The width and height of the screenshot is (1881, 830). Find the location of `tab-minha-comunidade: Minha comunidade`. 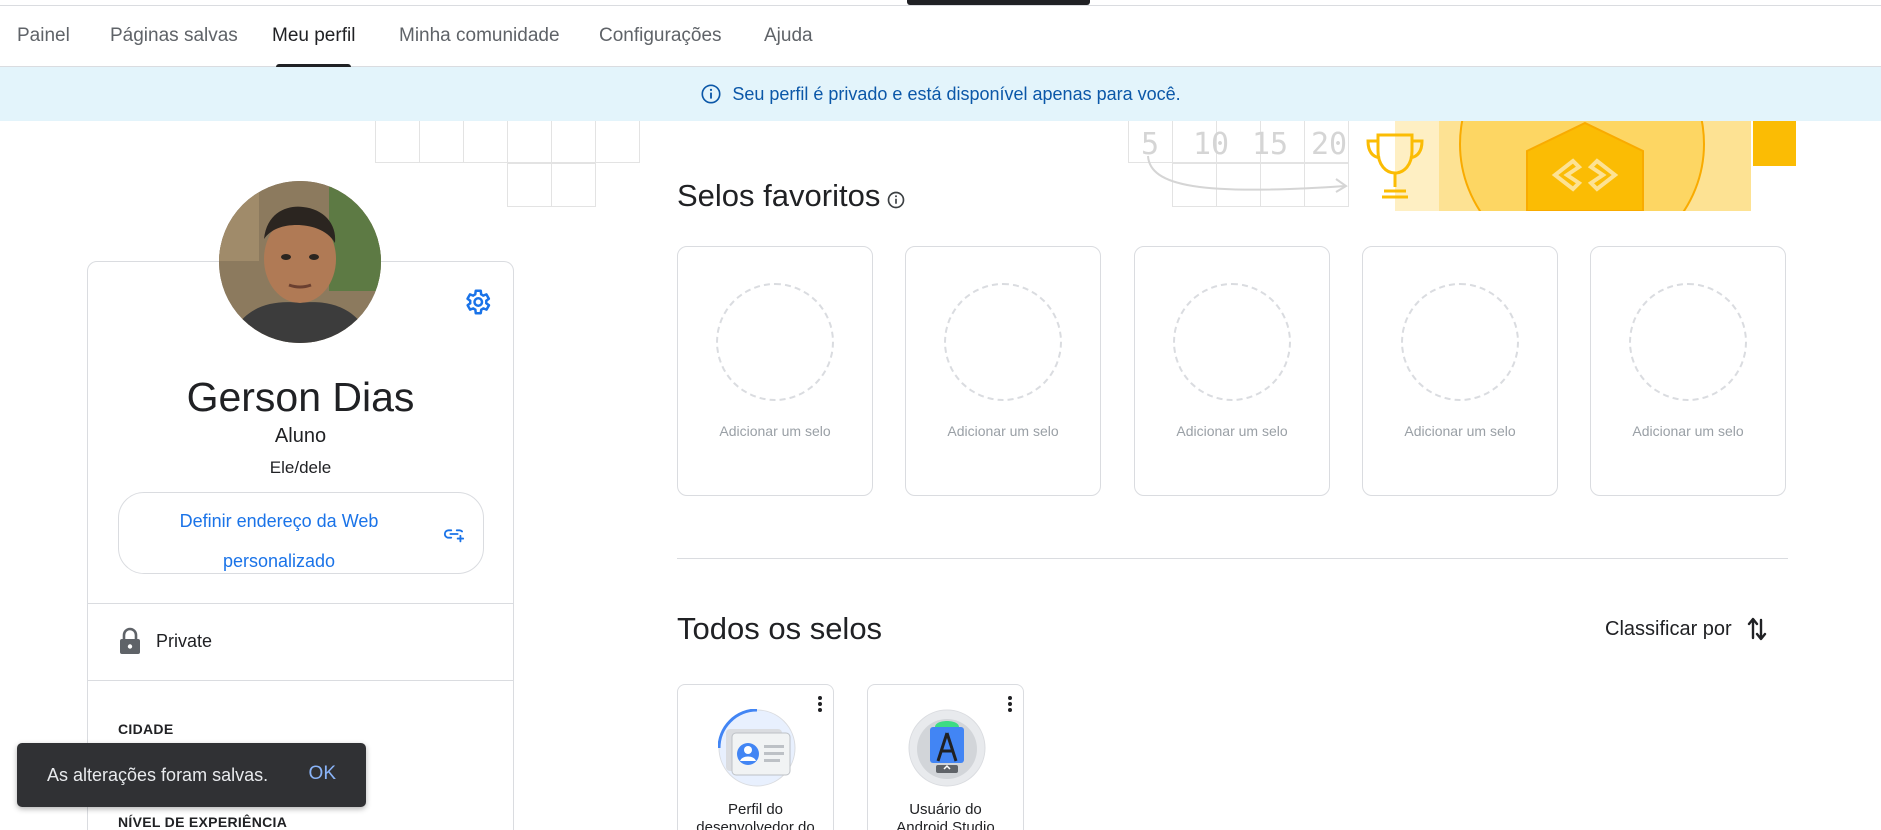

tab-minha-comunidade: Minha comunidade is located at coordinates (479, 36).